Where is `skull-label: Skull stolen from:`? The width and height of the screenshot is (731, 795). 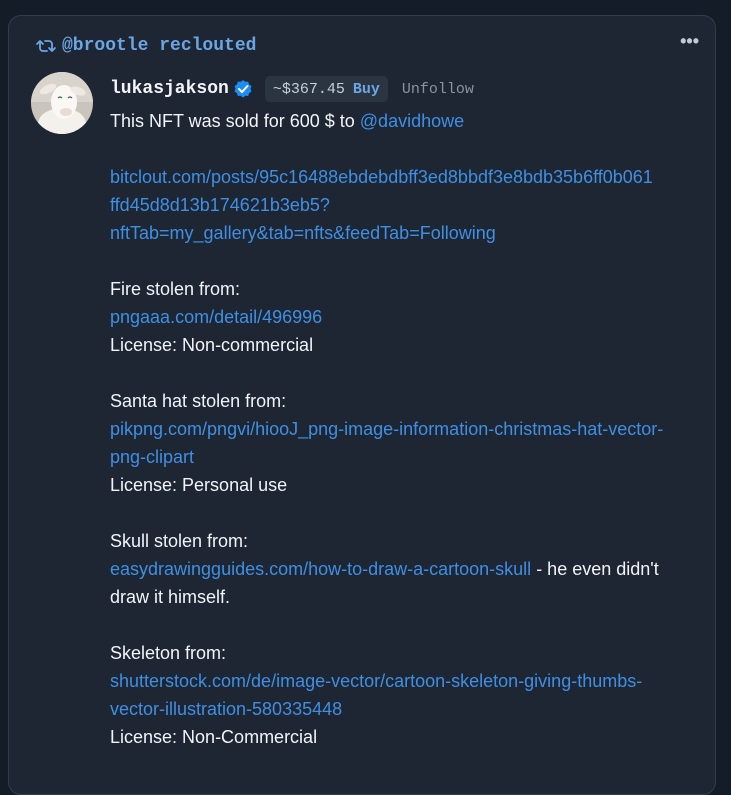 skull-label: Skull stolen from: is located at coordinates (179, 541).